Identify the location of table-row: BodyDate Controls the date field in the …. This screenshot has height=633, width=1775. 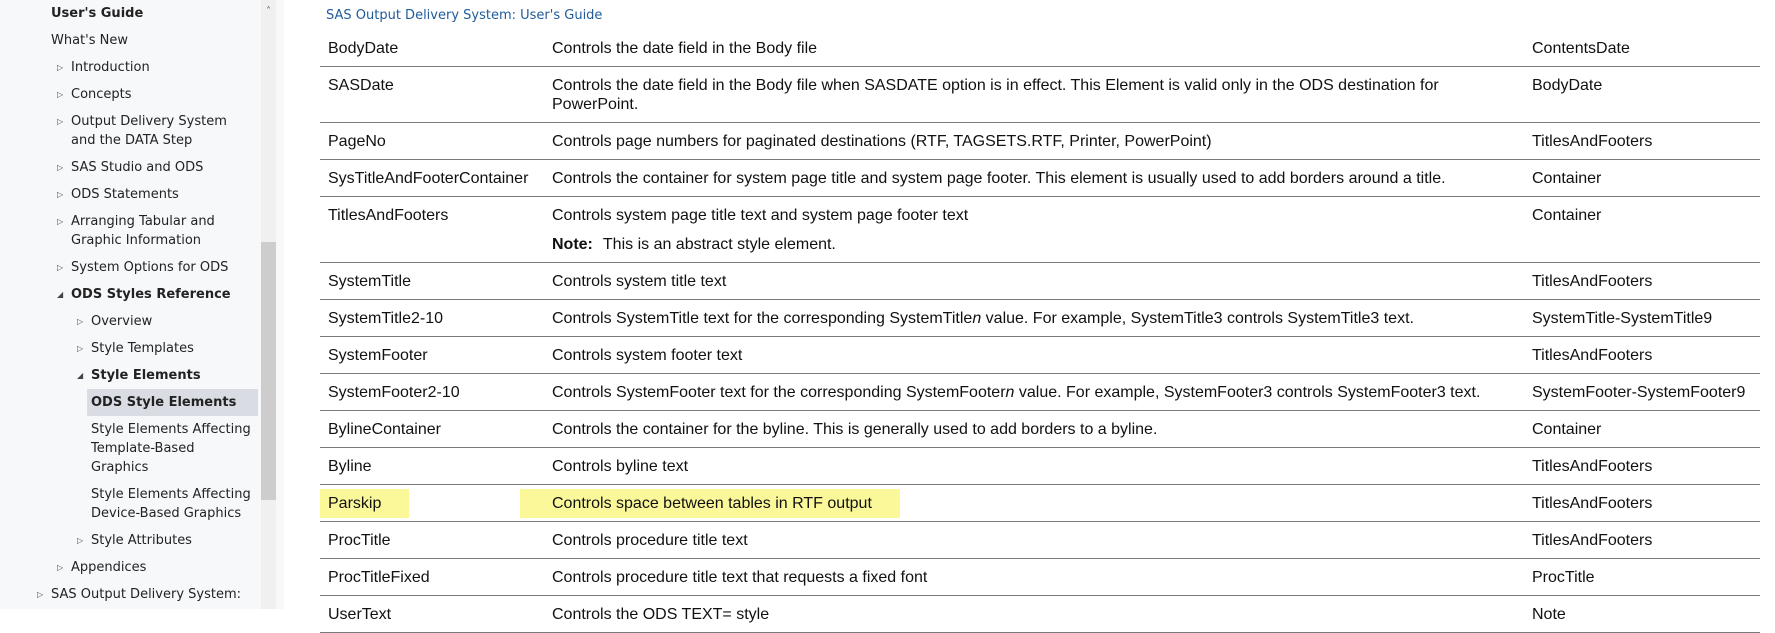
(1040, 48).